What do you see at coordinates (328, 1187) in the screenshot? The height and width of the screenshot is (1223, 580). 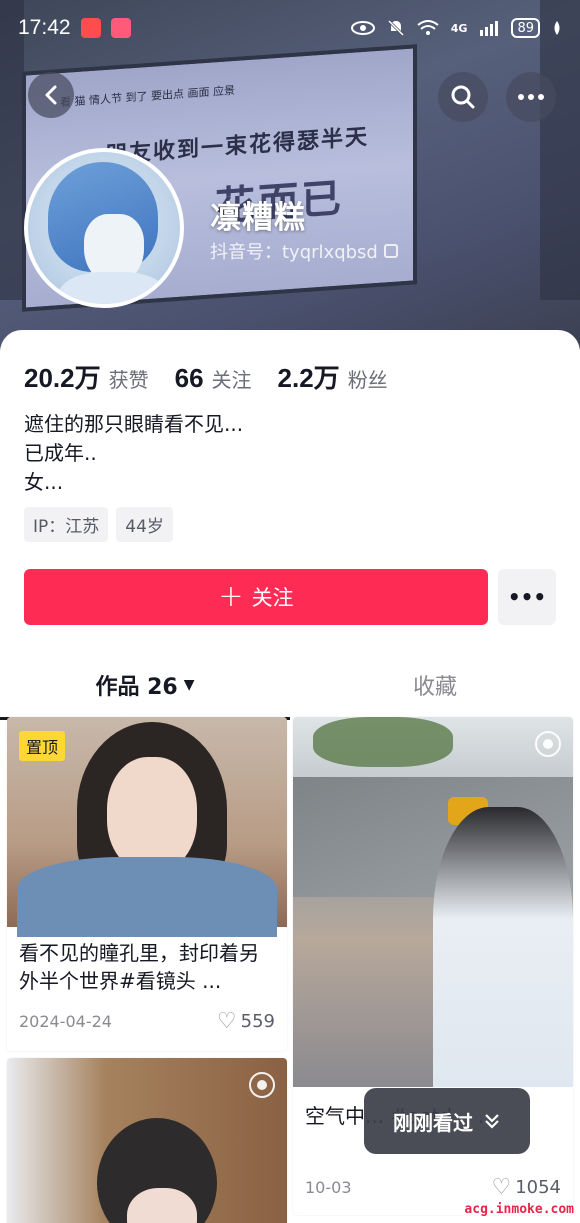 I see `video-date: 10-03` at bounding box center [328, 1187].